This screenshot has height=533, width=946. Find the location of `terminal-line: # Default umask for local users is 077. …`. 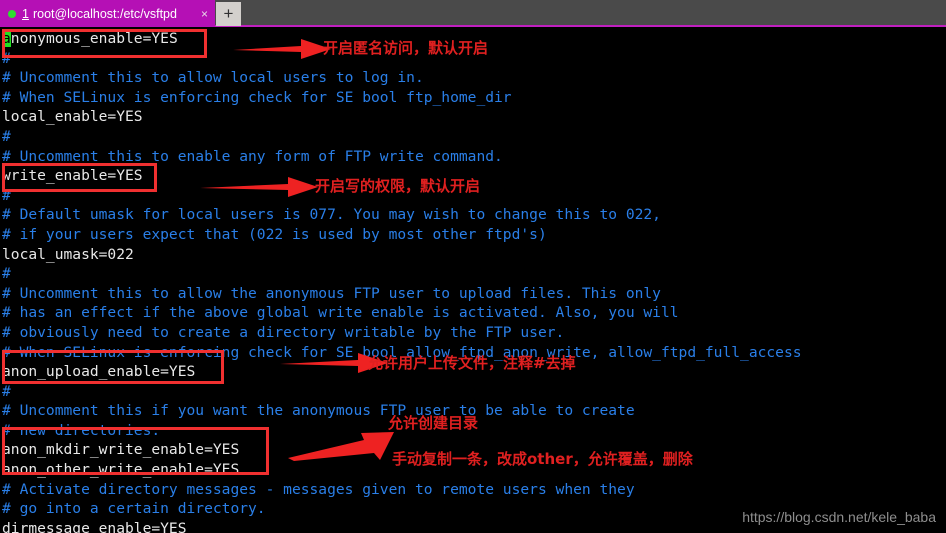

terminal-line: # Default umask for local users is 077. … is located at coordinates (331, 215).